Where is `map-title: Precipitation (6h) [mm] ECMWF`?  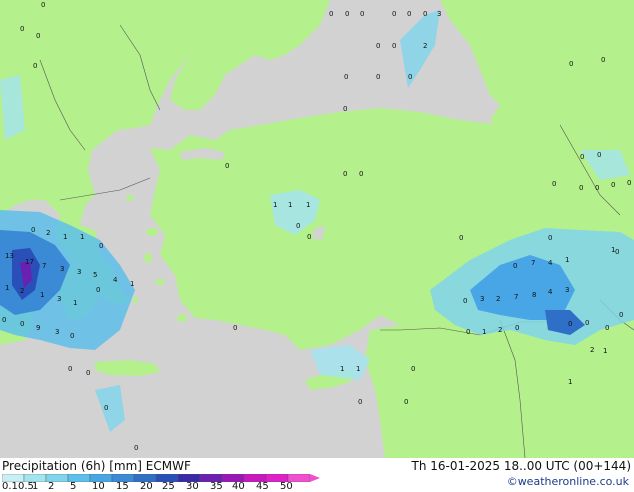 map-title: Precipitation (6h) [mm] ECMWF is located at coordinates (96, 466).